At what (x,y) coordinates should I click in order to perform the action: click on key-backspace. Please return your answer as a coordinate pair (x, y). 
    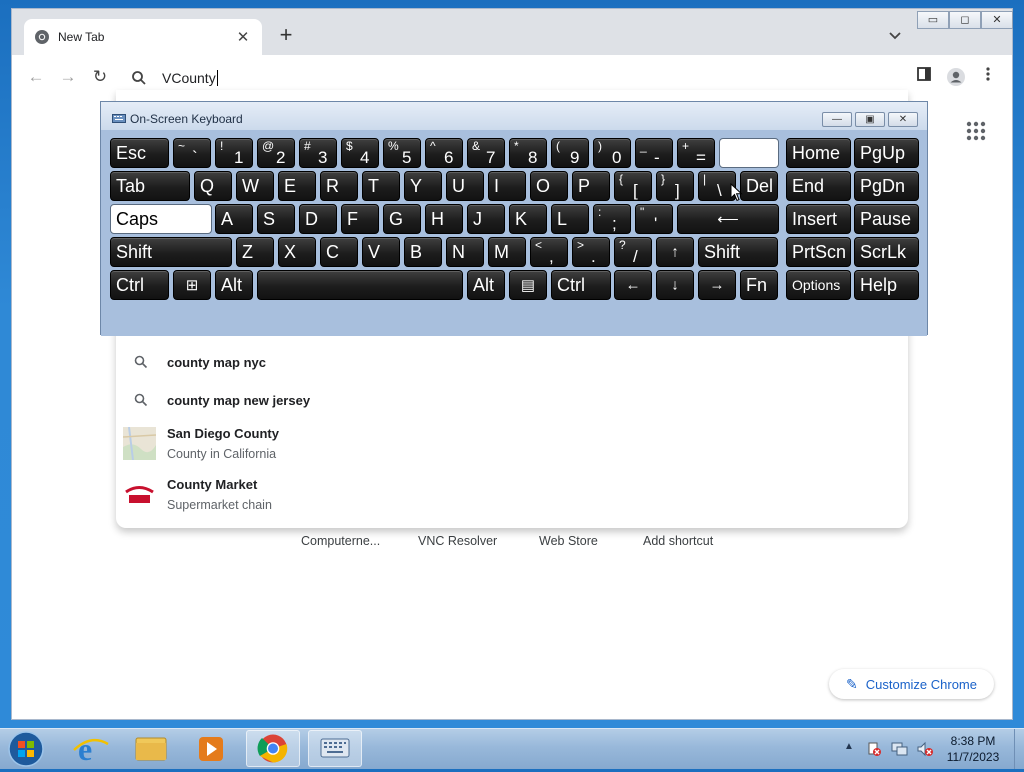
    Looking at the image, I should click on (749, 153).